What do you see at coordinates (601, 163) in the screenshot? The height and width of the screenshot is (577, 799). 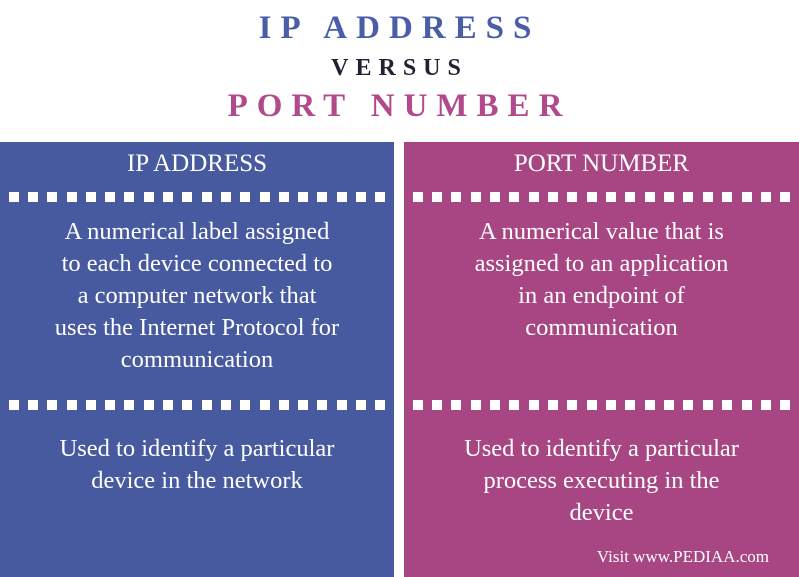 I see `port-number-heading: PORT NUMBER` at bounding box center [601, 163].